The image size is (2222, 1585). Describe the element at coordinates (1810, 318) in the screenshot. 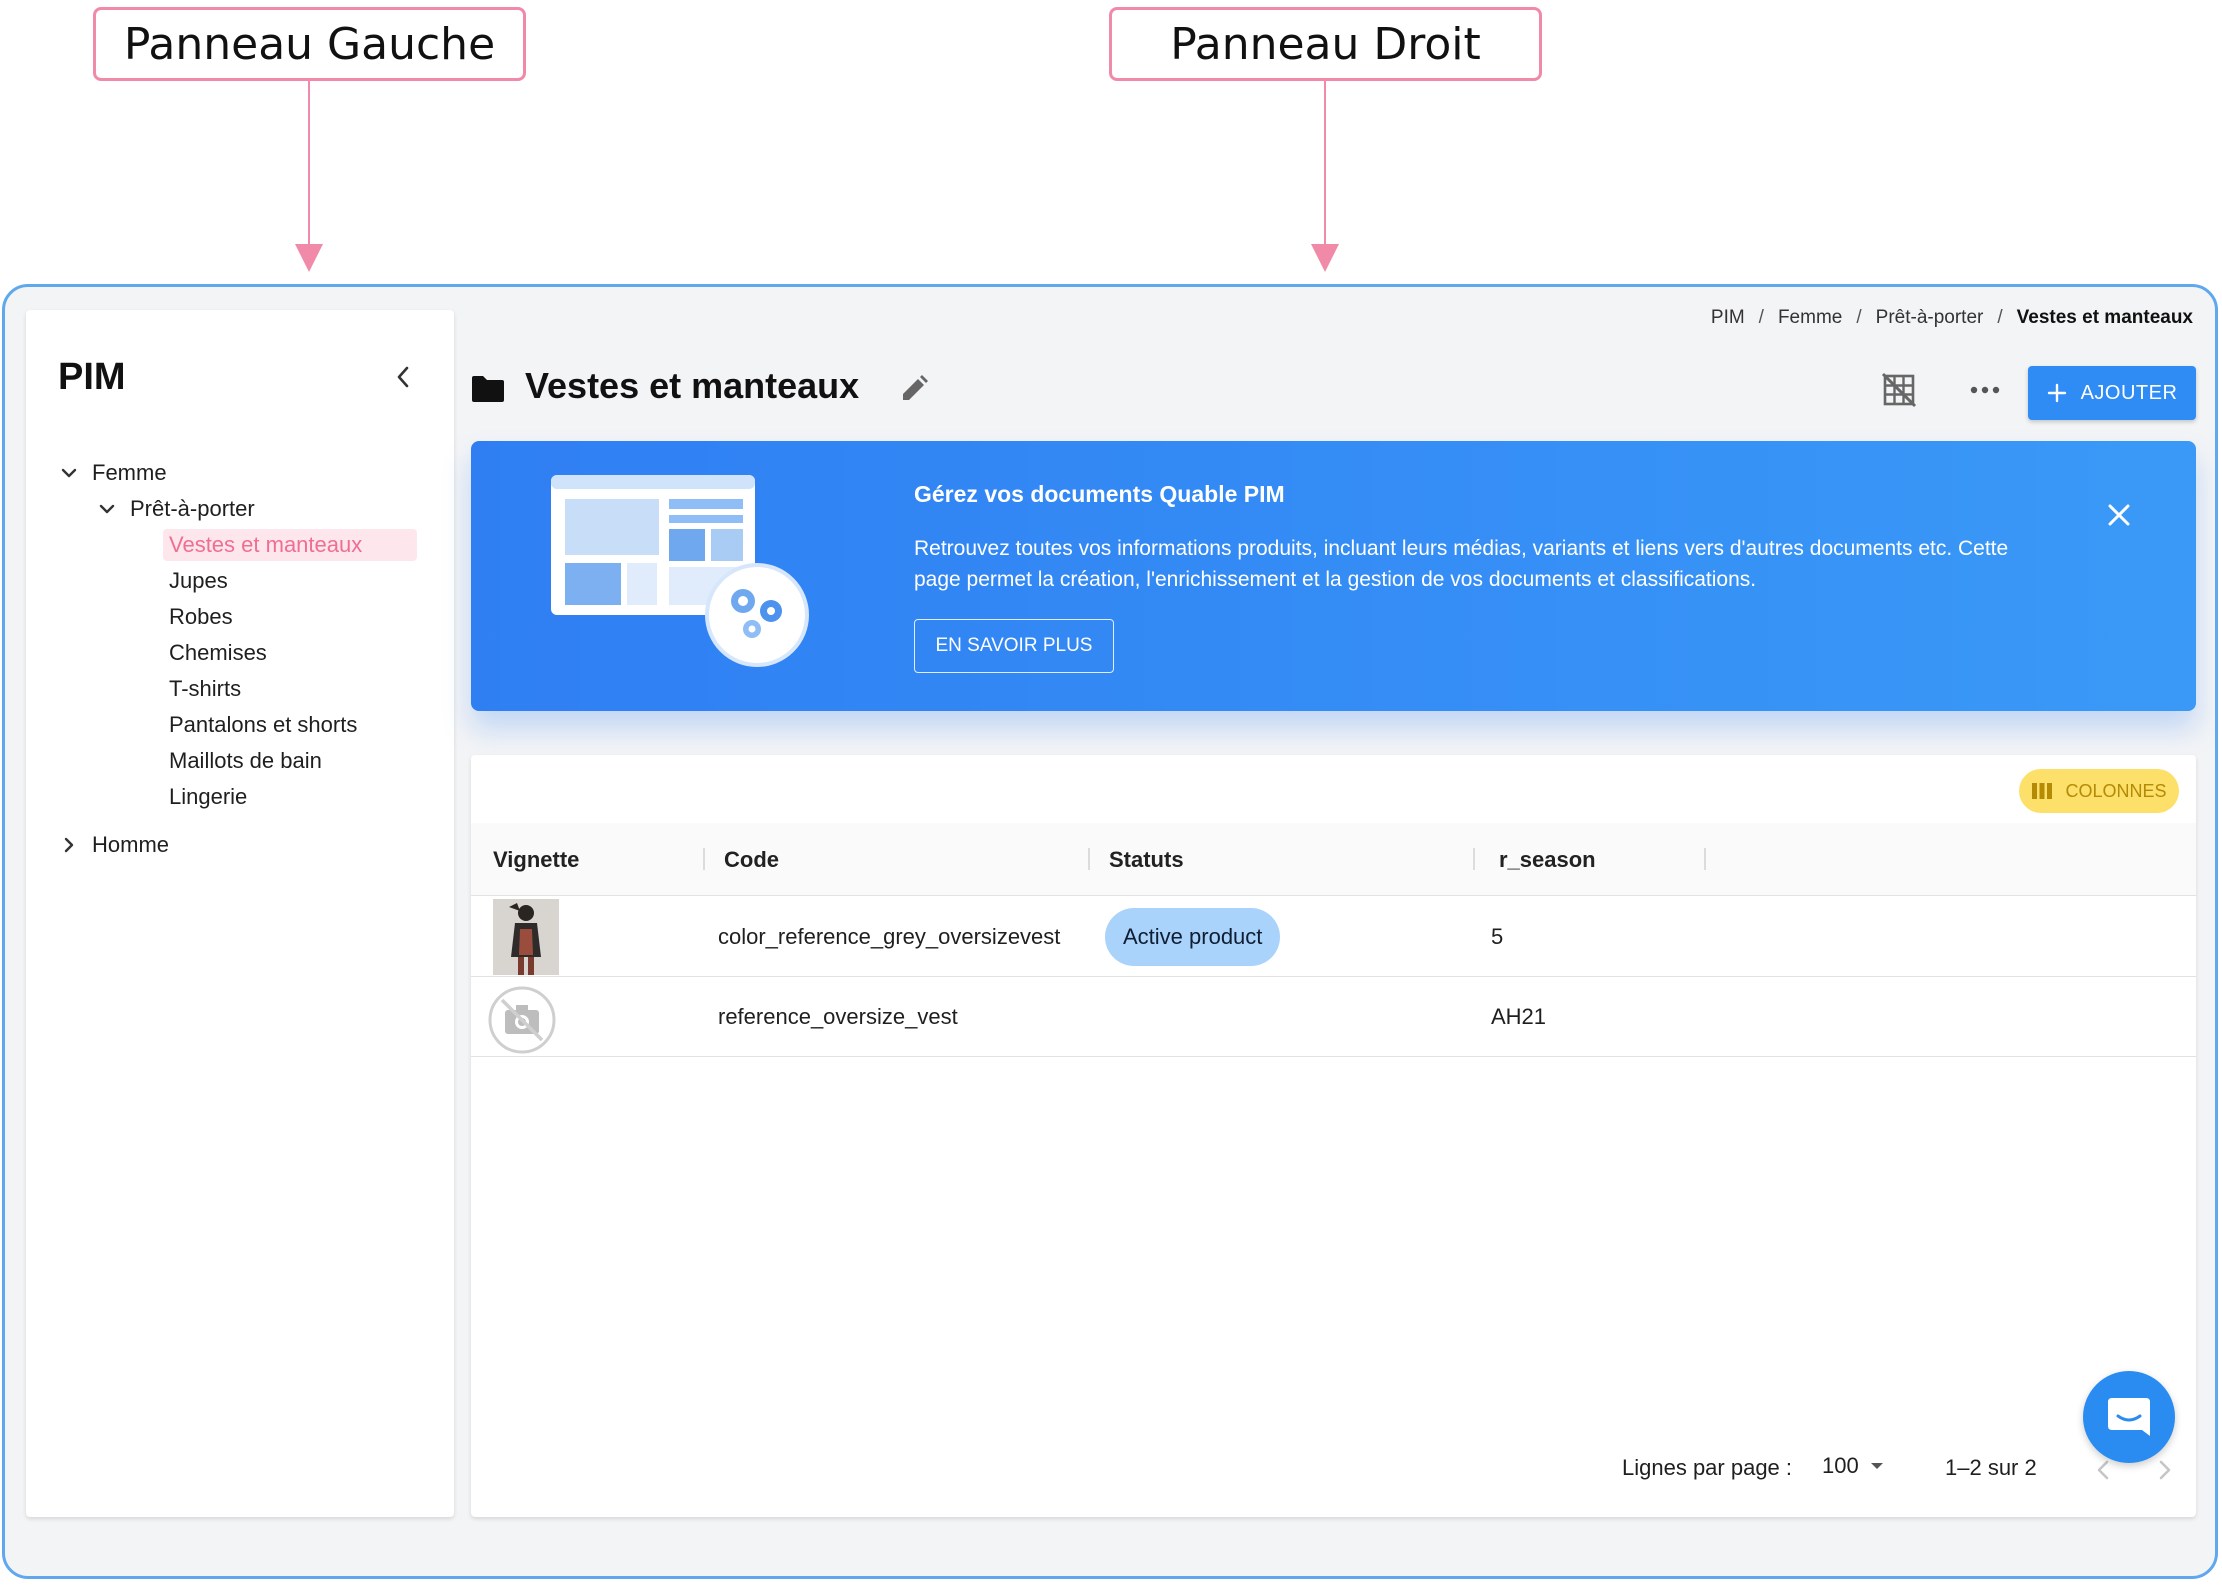

I see `breadcrumb-item: Femme` at that location.